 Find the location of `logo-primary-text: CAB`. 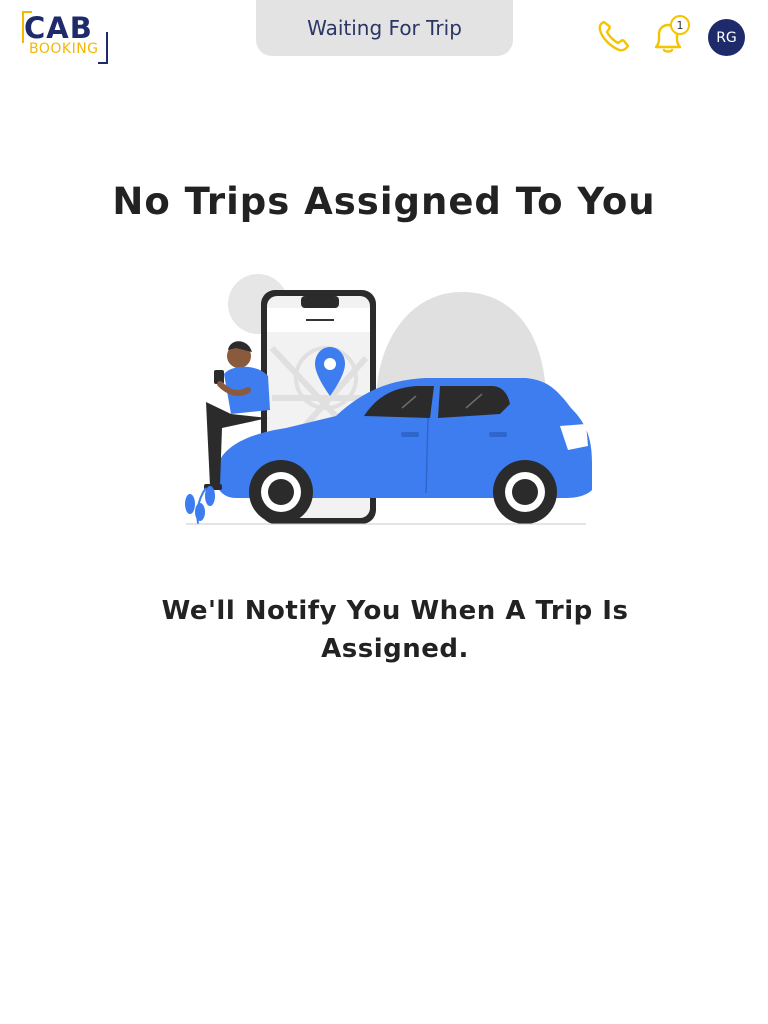

logo-primary-text: CAB is located at coordinates (58, 28).